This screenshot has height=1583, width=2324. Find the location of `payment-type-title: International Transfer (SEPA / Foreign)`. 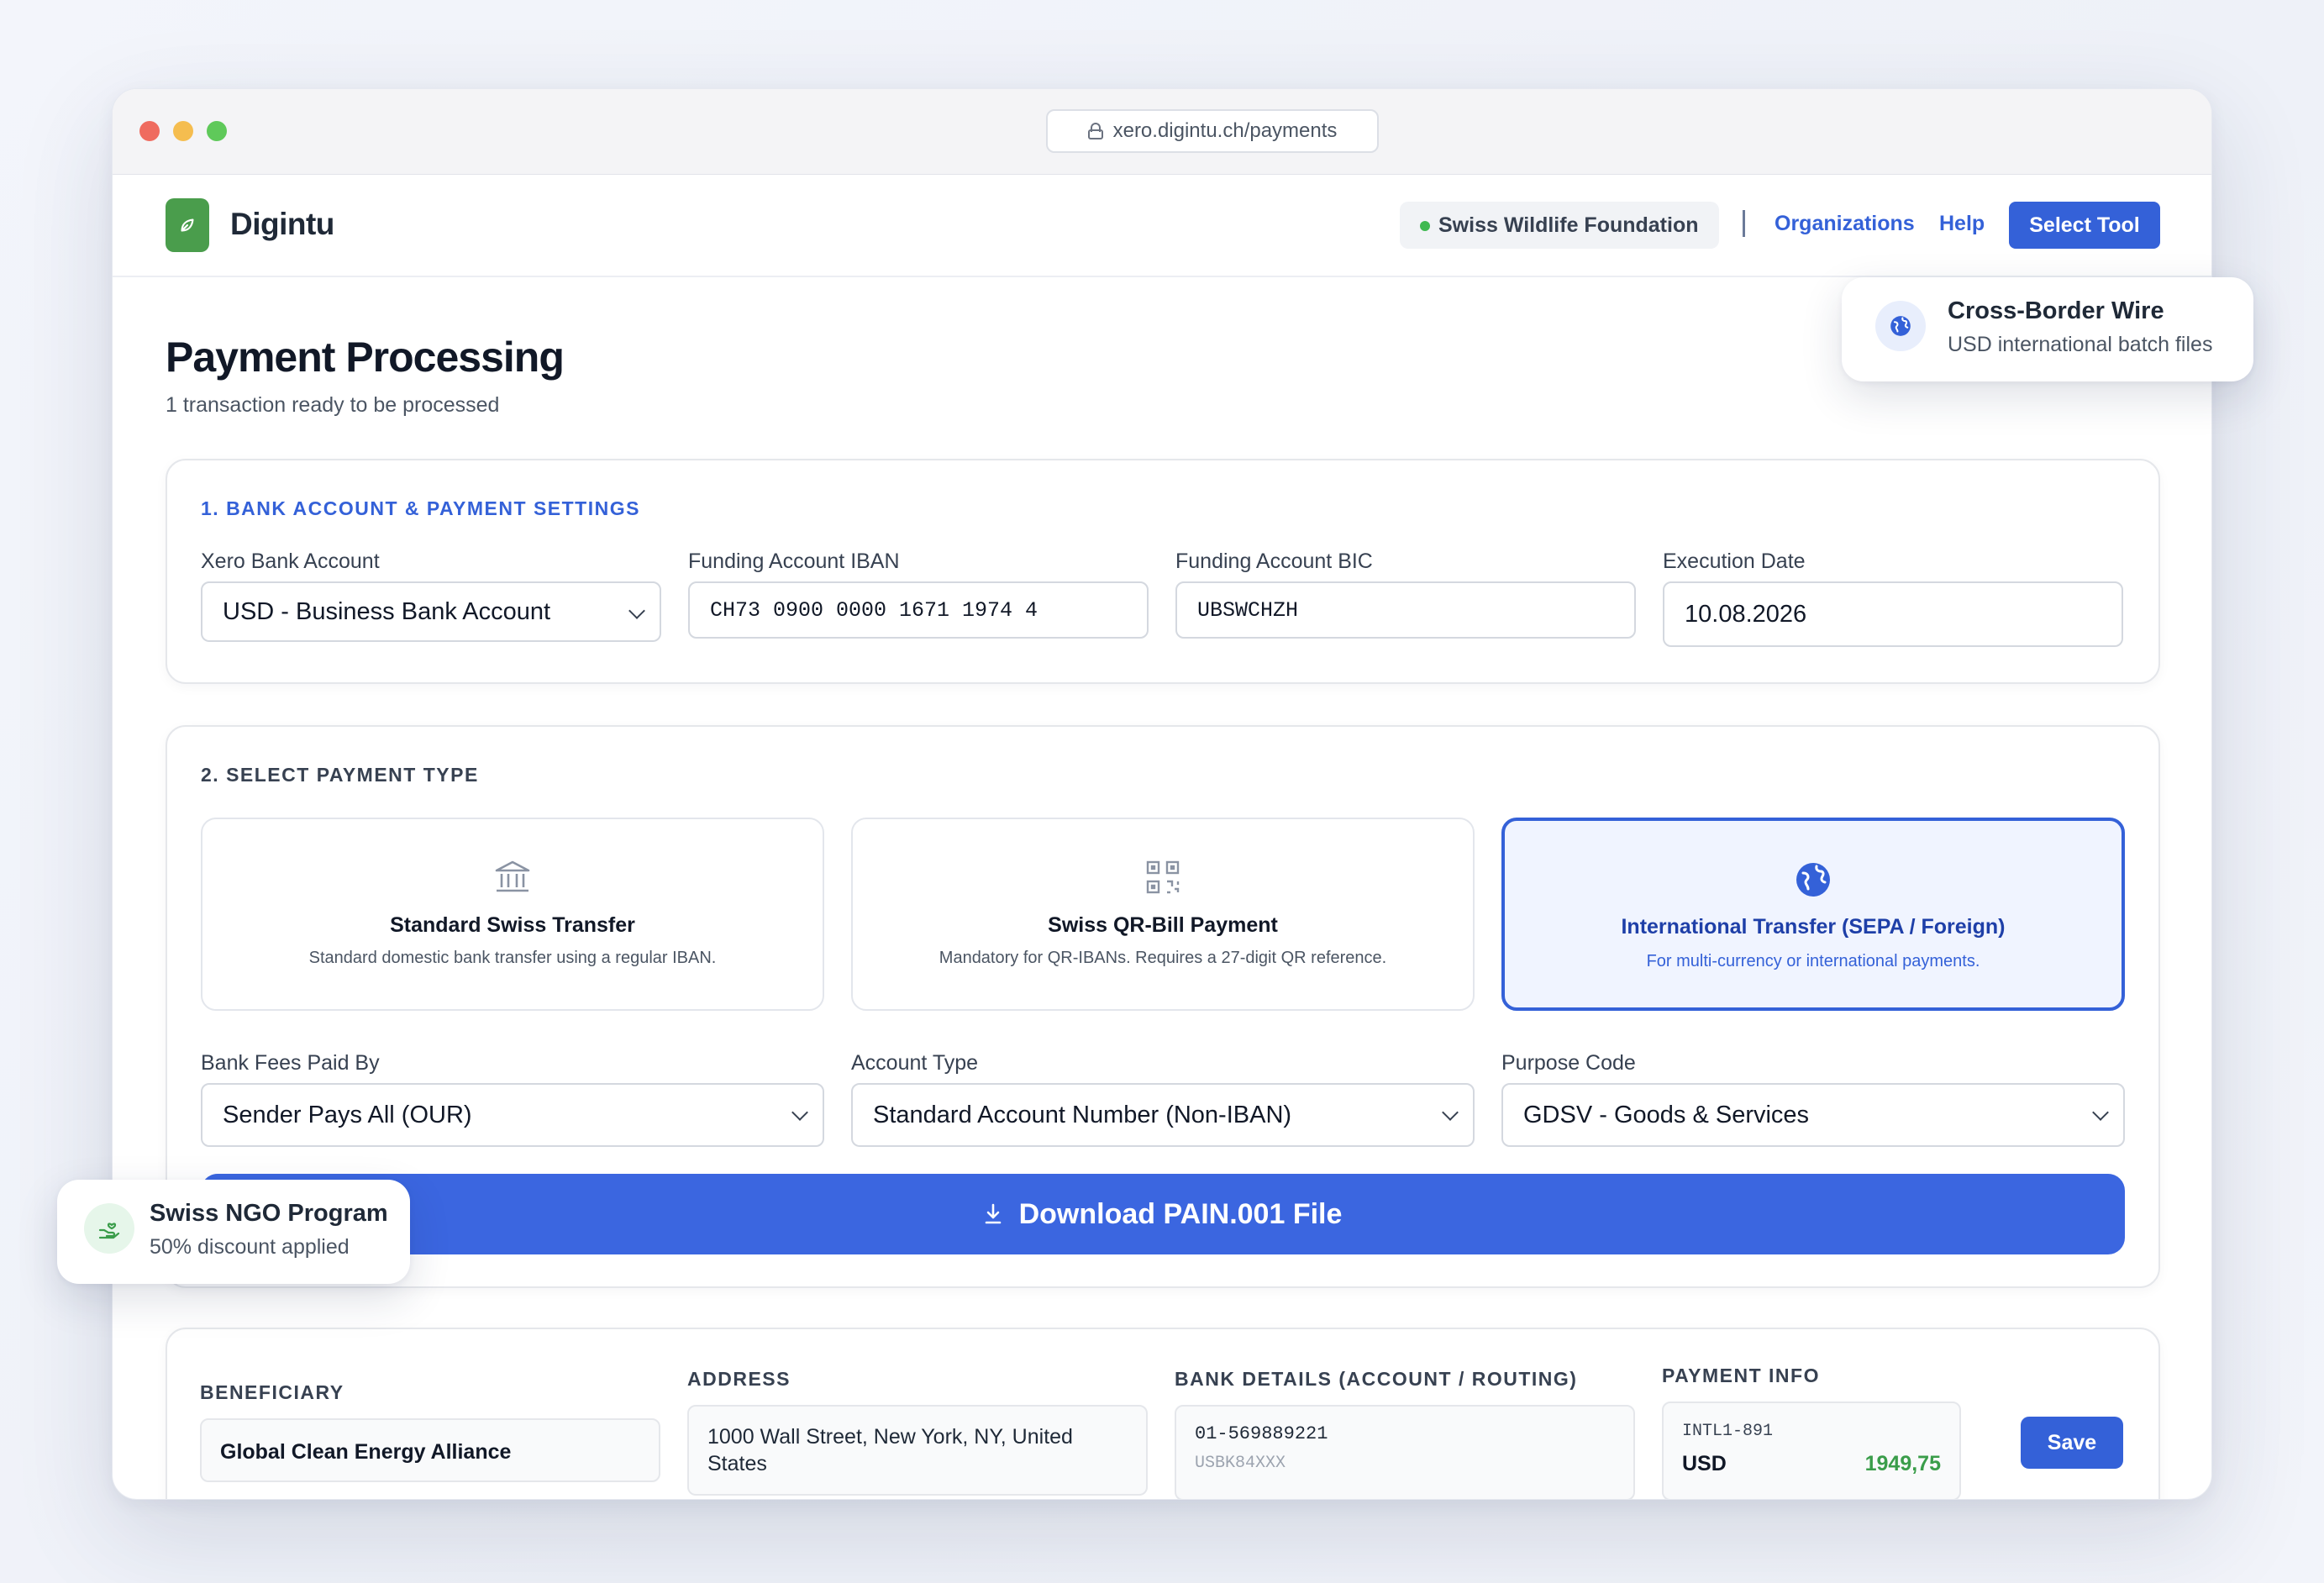

payment-type-title: International Transfer (SEPA / Foreign) is located at coordinates (1813, 927).